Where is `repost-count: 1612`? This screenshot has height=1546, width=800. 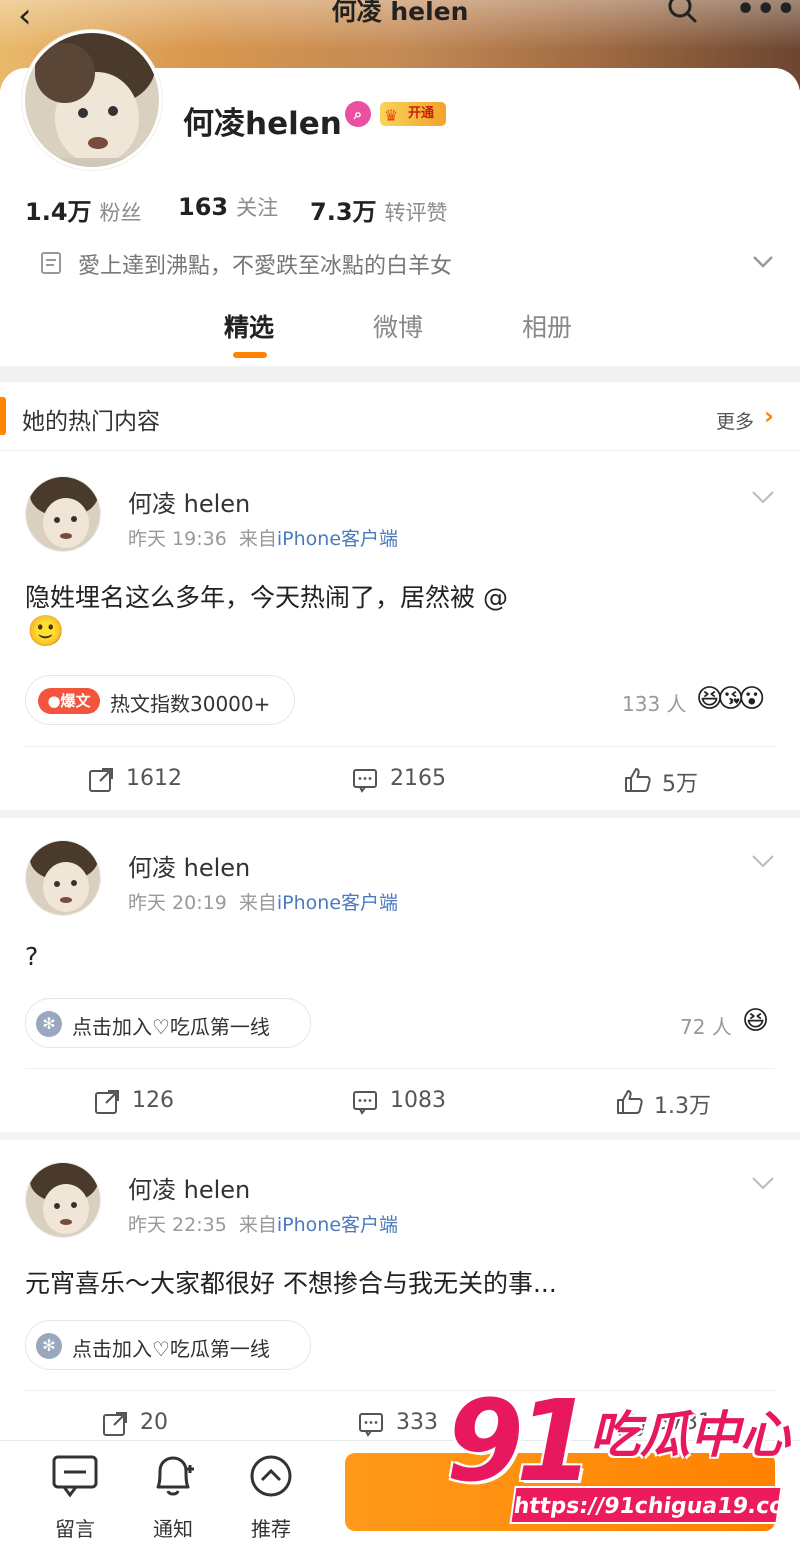 repost-count: 1612 is located at coordinates (154, 778).